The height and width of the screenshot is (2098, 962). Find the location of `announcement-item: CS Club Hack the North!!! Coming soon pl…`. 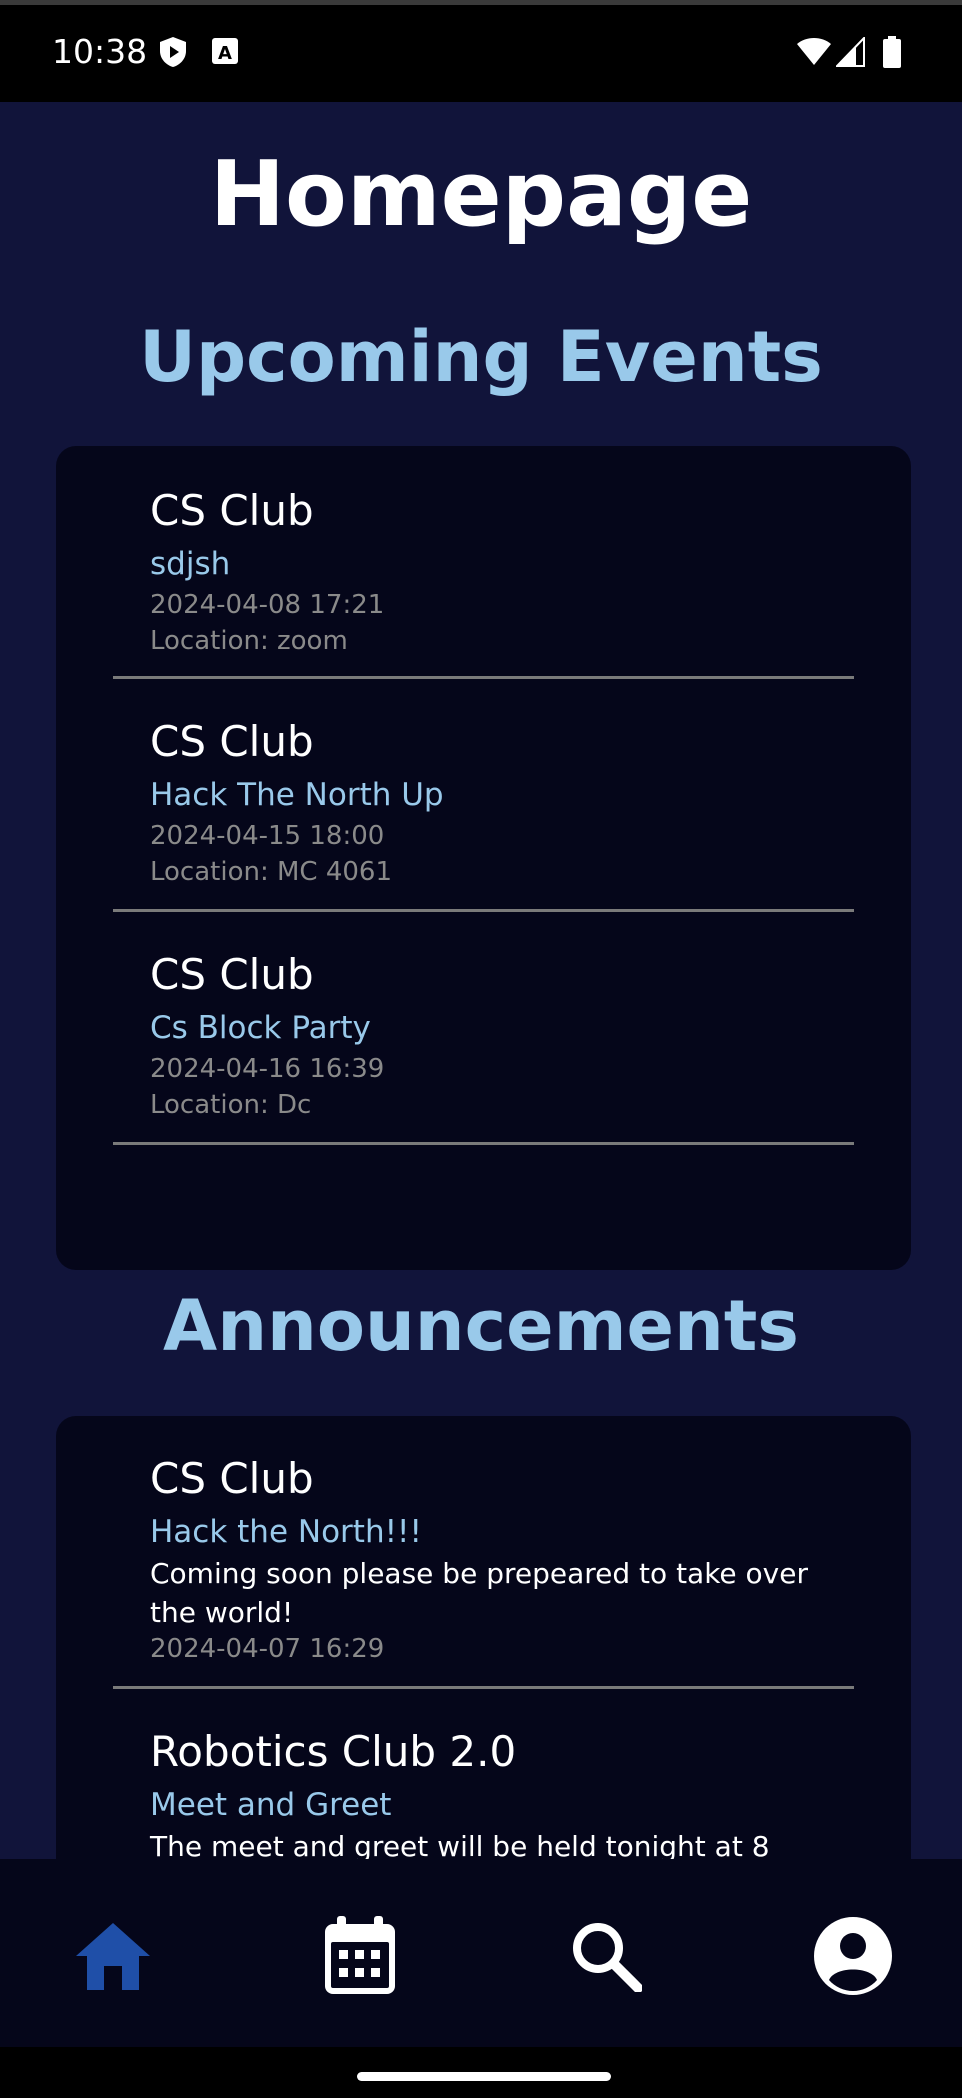

announcement-item: CS Club Hack the North!!! Coming soon pl… is located at coordinates (483, 1552).